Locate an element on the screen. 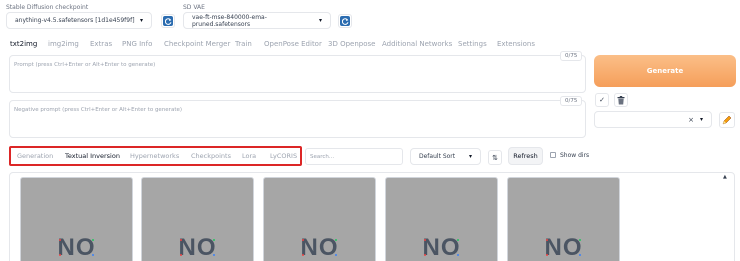 This screenshot has height=261, width=740. scroll-up-icon: ▲ is located at coordinates (725, 177).